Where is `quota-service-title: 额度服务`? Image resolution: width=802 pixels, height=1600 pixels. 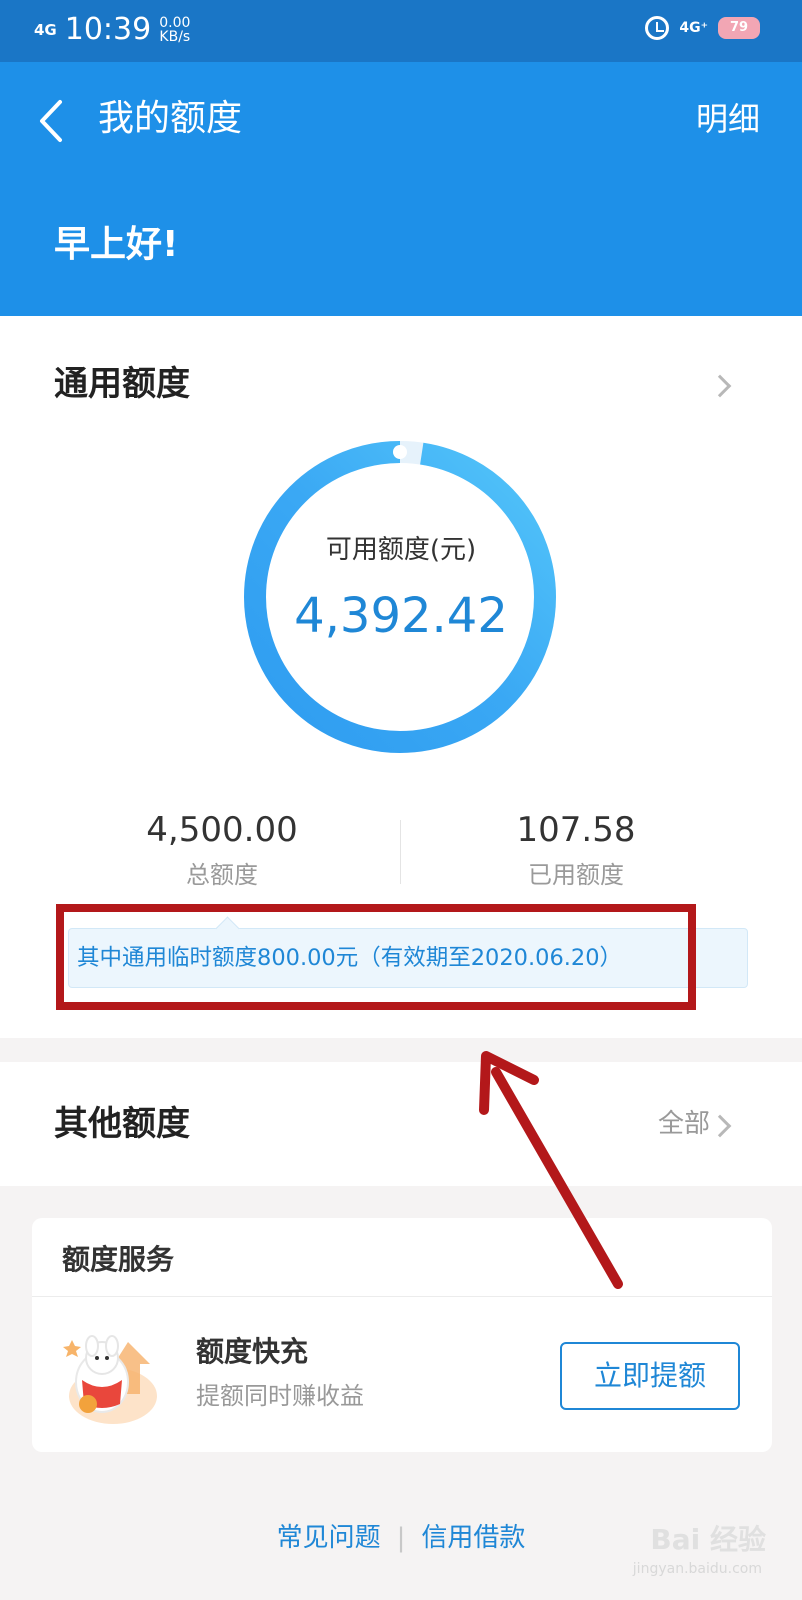
quota-service-title: 额度服务 is located at coordinates (118, 1259).